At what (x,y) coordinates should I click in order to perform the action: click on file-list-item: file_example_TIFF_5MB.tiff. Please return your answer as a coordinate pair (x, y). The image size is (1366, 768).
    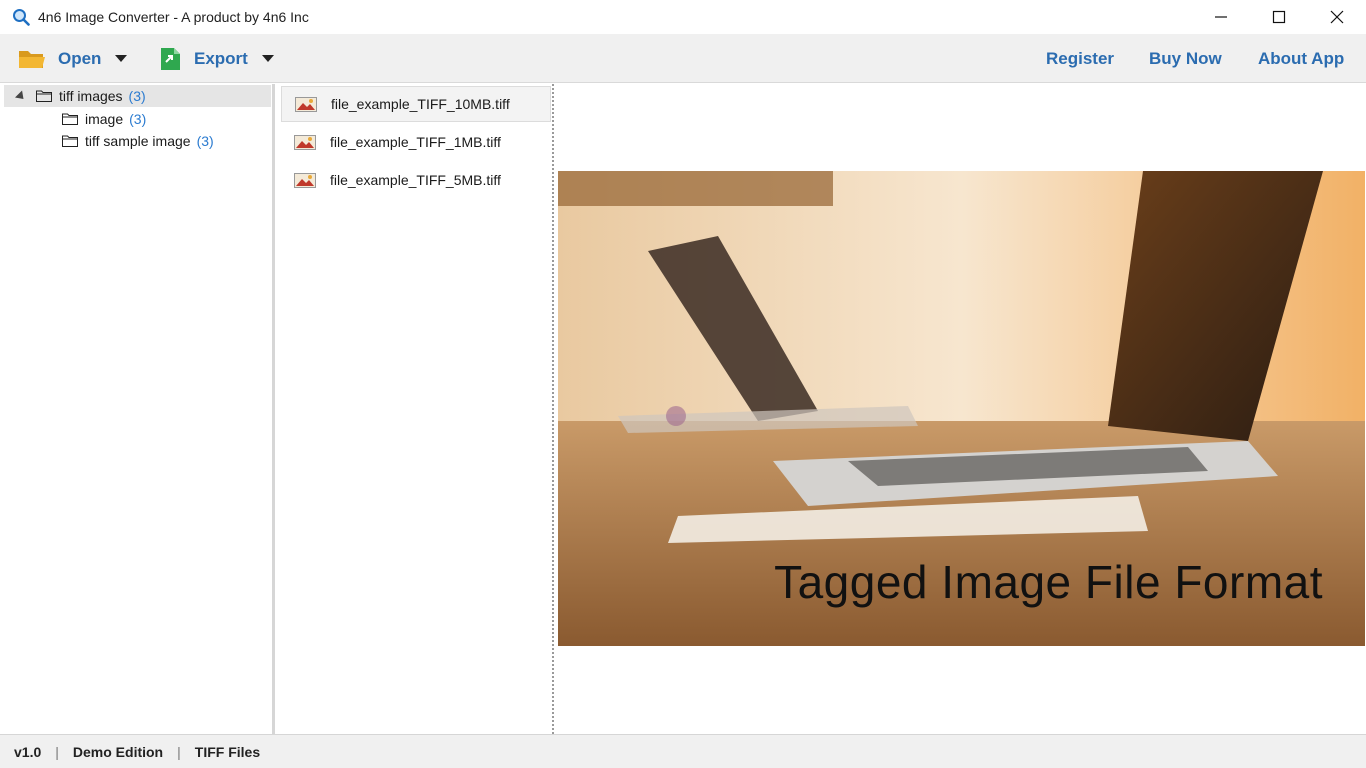
    Looking at the image, I should click on (416, 180).